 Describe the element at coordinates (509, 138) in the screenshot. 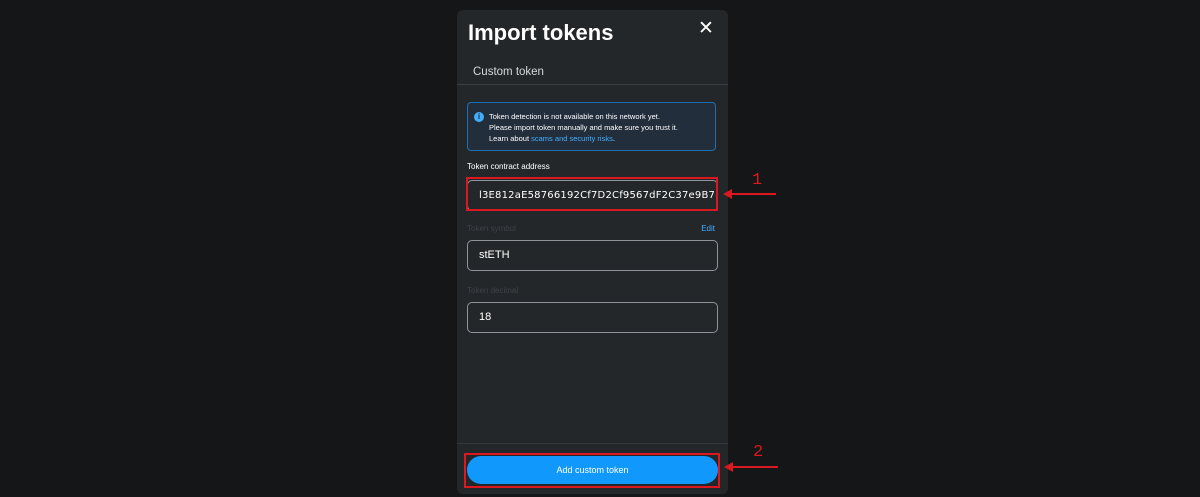

I see `notice-prefix: Learn about` at that location.